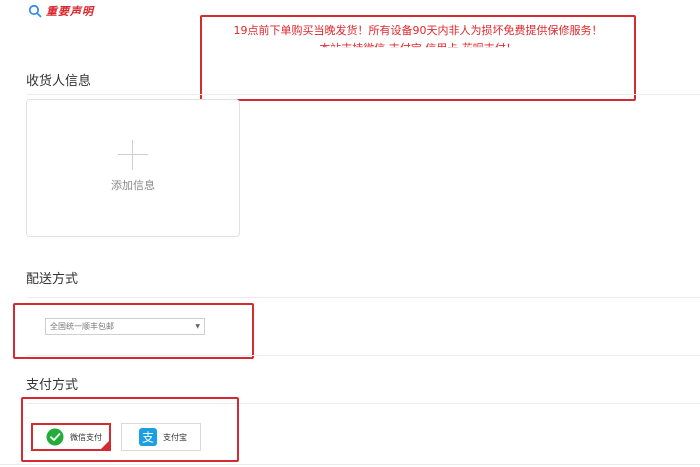 The image size is (700, 467). Describe the element at coordinates (86, 437) in the screenshot. I see `wechat-pay-label: 微信支付` at that location.